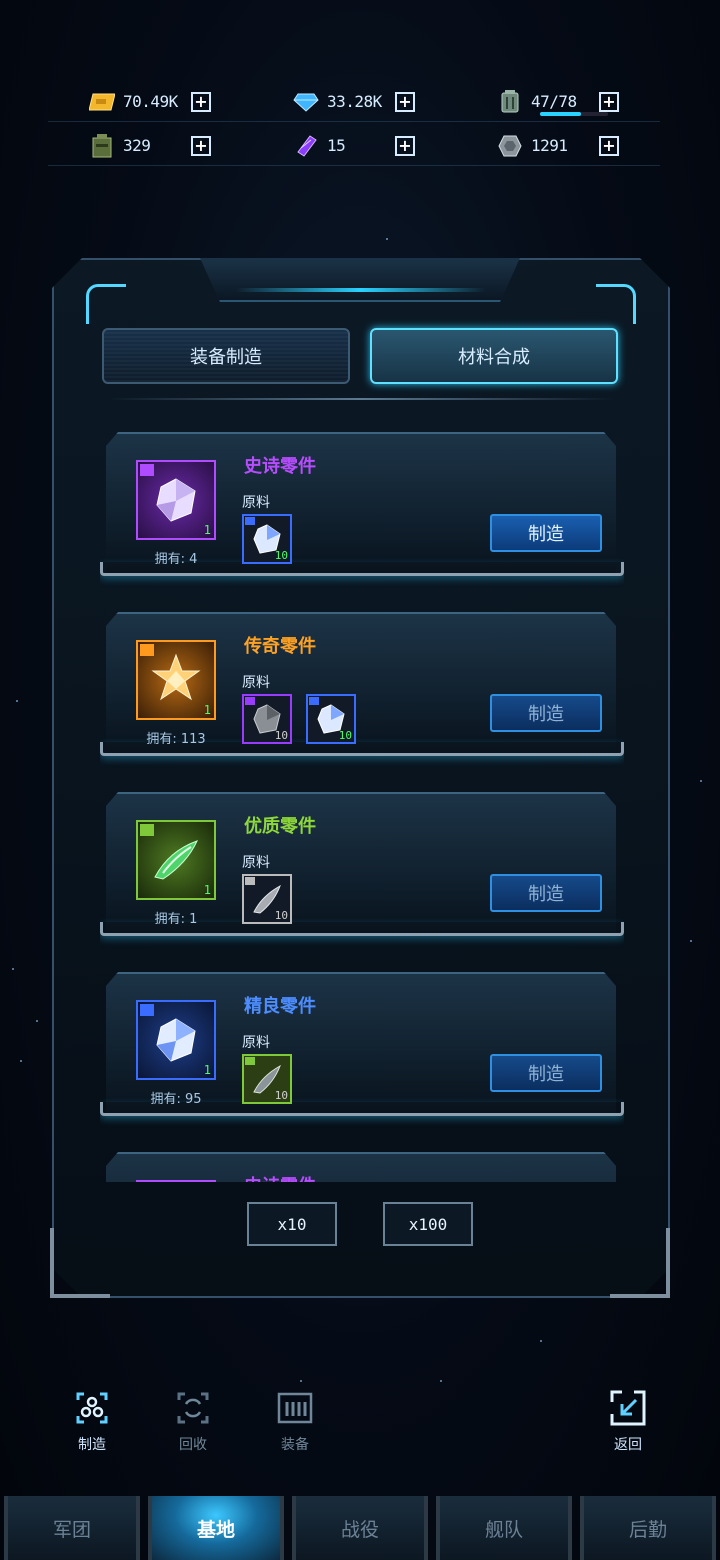 Image resolution: width=720 pixels, height=1560 pixels. I want to click on legendary-star-crystal-icon, so click(176, 677).